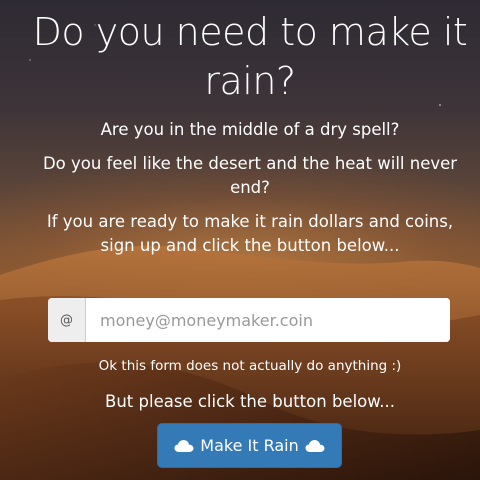  Describe the element at coordinates (67, 320) in the screenshot. I see `at-sign-addon: @` at that location.